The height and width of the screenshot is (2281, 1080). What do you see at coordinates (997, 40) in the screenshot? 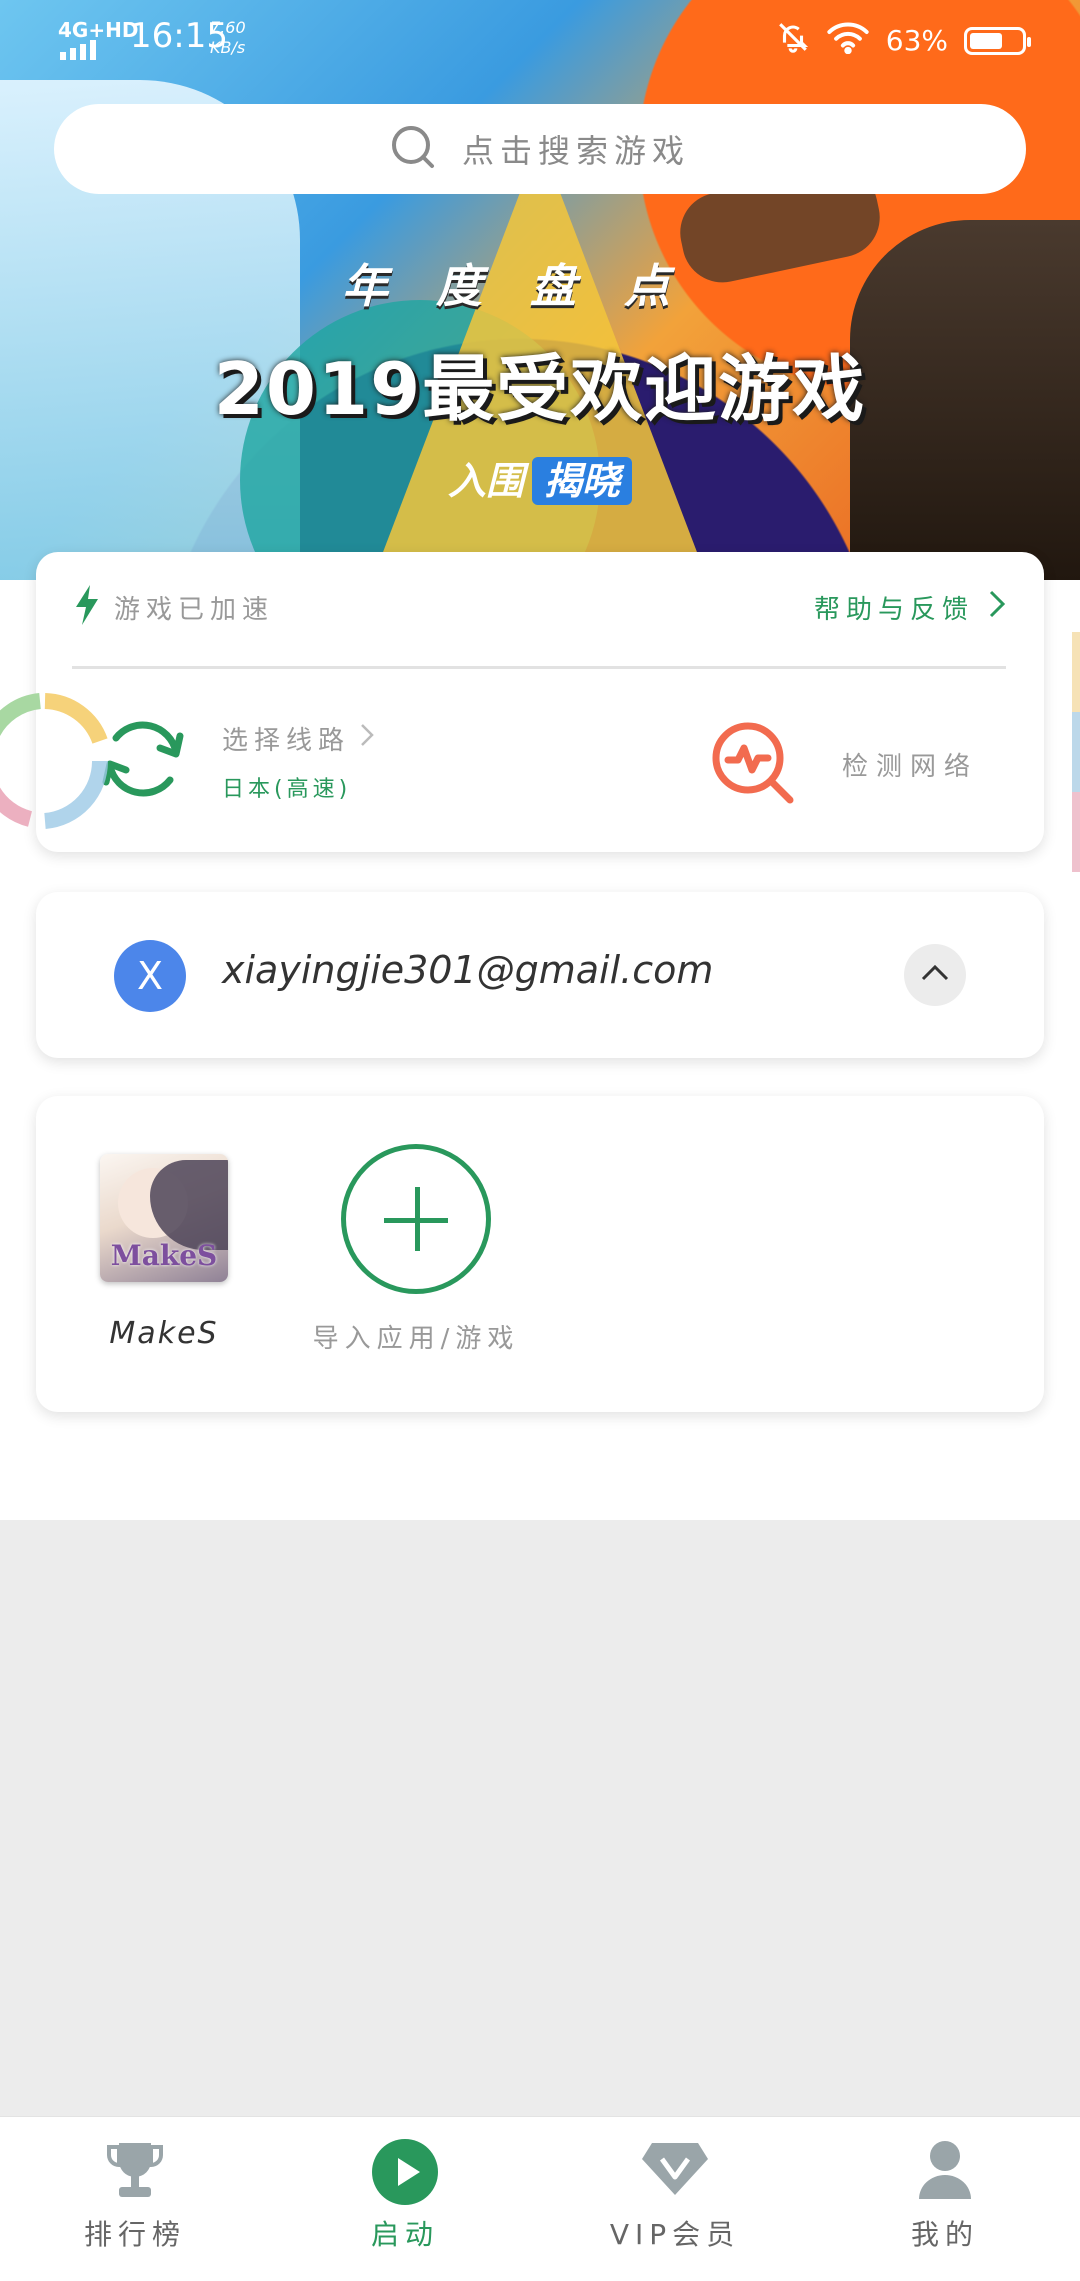
I see `battery-icon` at bounding box center [997, 40].